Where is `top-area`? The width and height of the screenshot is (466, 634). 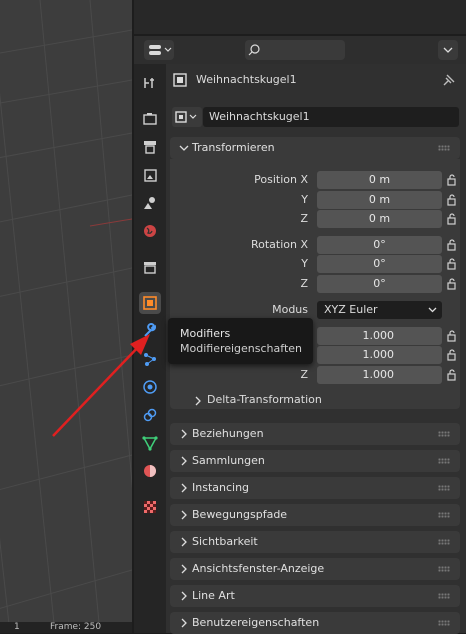 top-area is located at coordinates (300, 17).